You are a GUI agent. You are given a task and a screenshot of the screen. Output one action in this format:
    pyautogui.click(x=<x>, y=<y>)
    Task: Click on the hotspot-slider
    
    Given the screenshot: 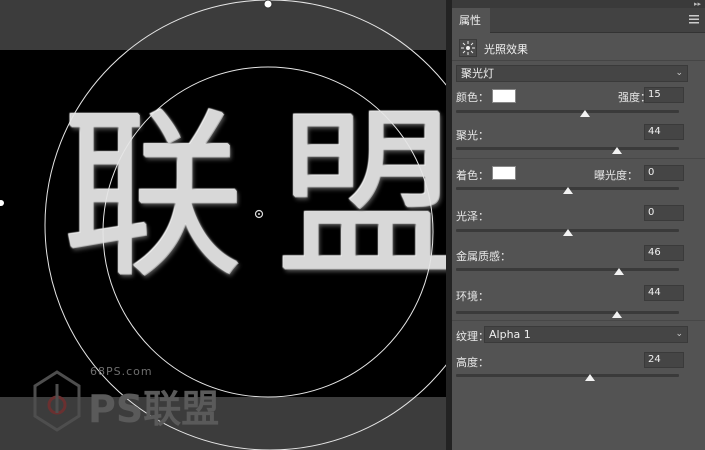 What is the action you would take?
    pyautogui.click(x=567, y=148)
    